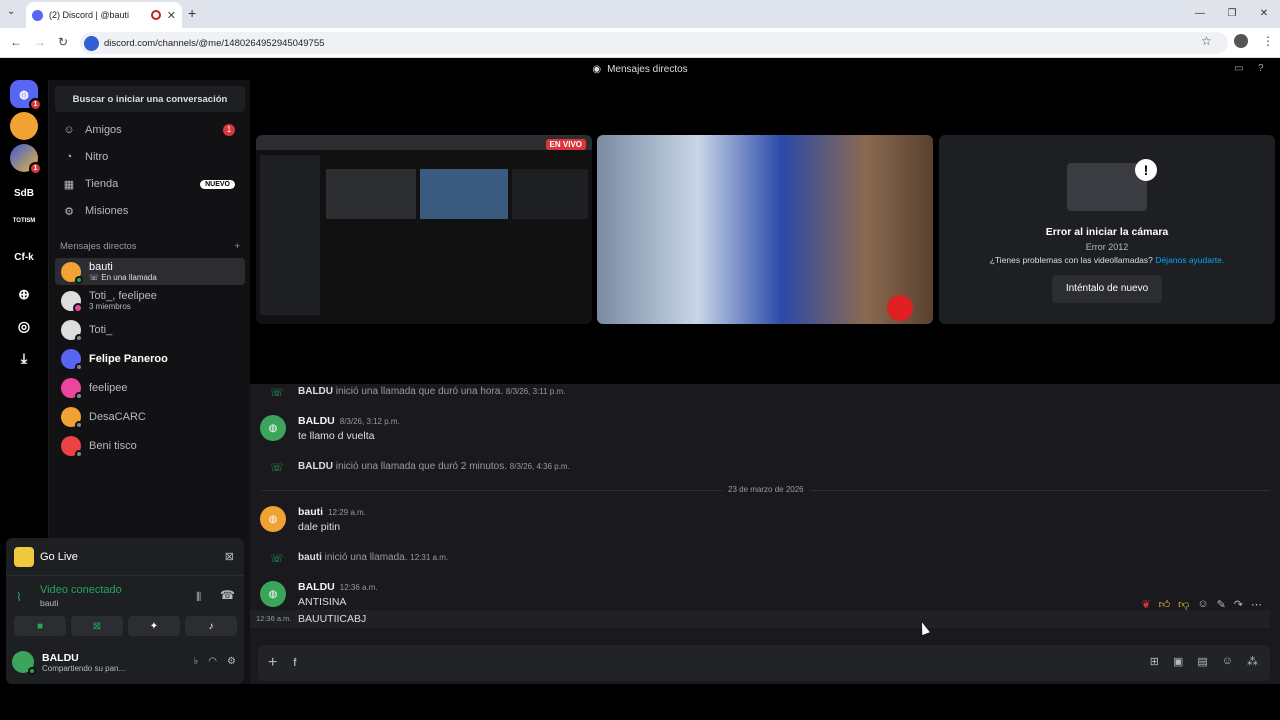  What do you see at coordinates (150, 130) in the screenshot?
I see `nav-friends: ☺ Amigos 1` at bounding box center [150, 130].